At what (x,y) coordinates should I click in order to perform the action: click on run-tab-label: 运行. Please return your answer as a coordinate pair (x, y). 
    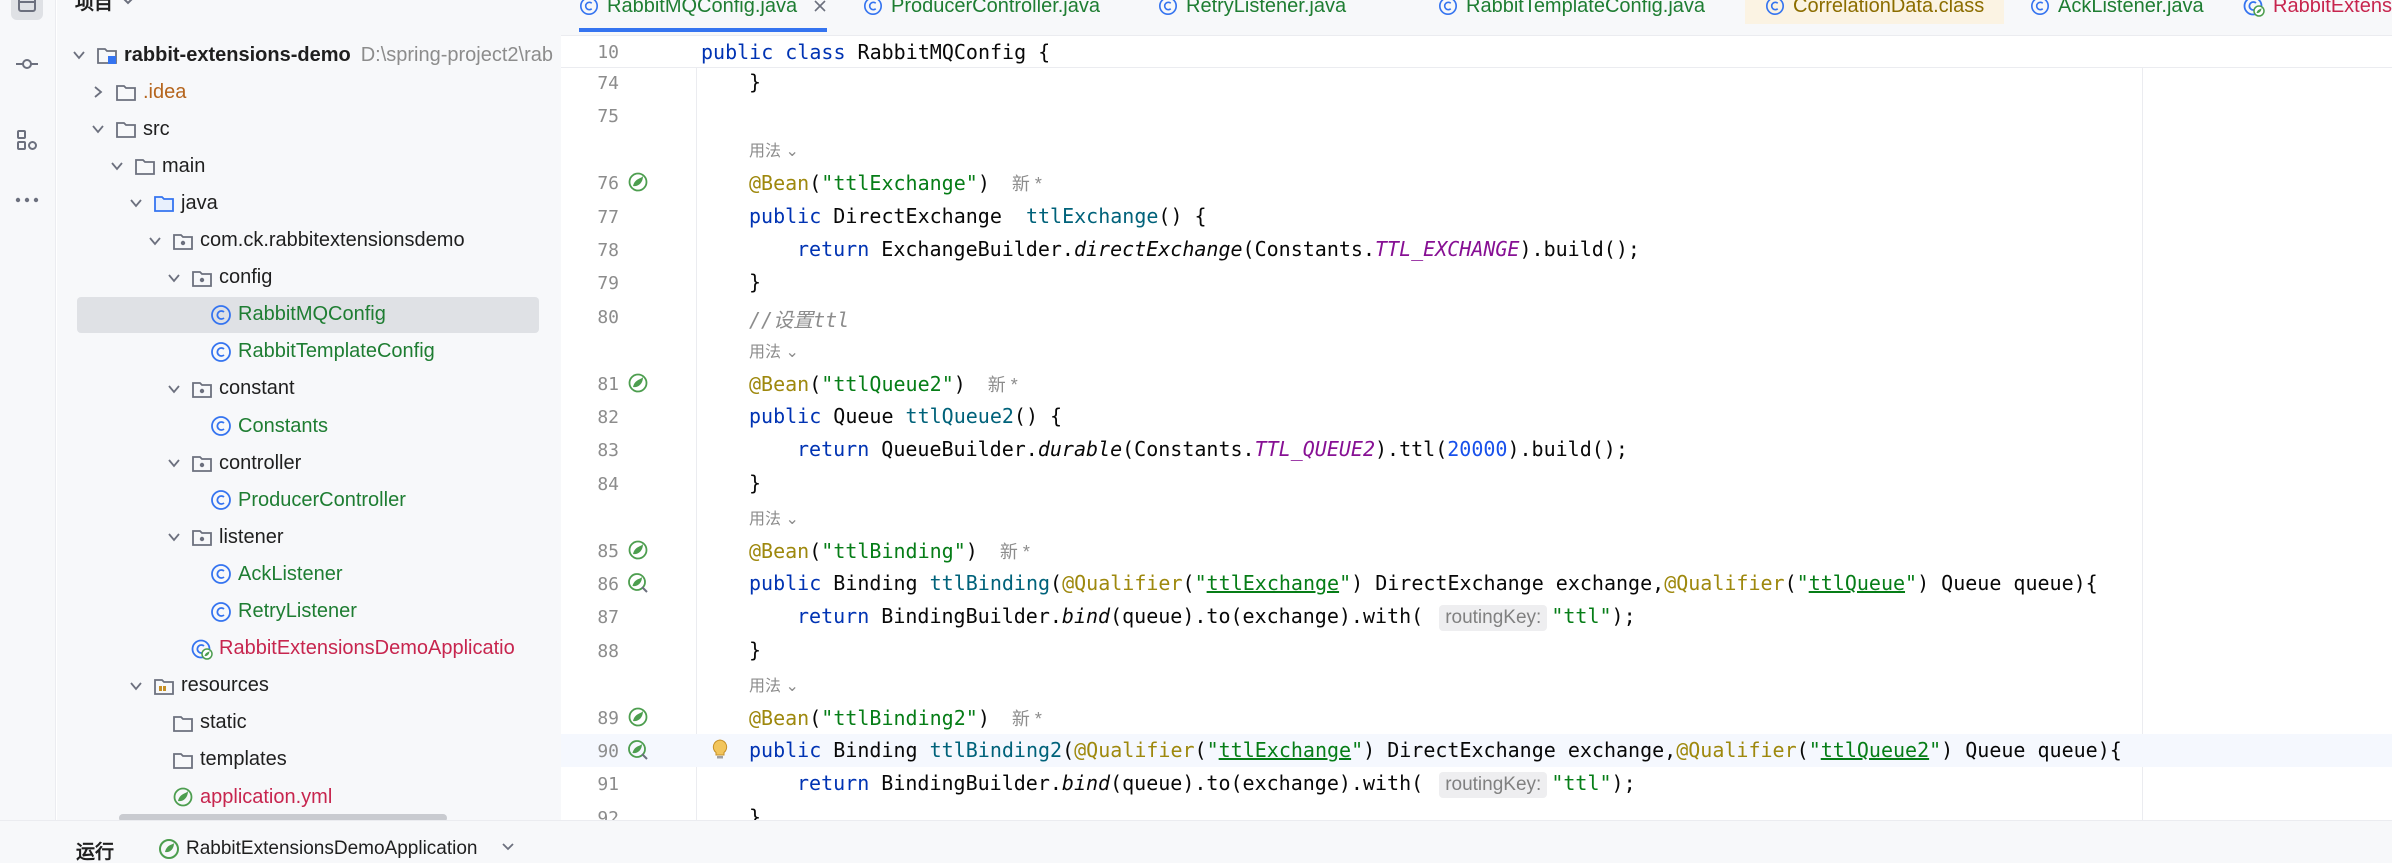
    Looking at the image, I should click on (95, 850).